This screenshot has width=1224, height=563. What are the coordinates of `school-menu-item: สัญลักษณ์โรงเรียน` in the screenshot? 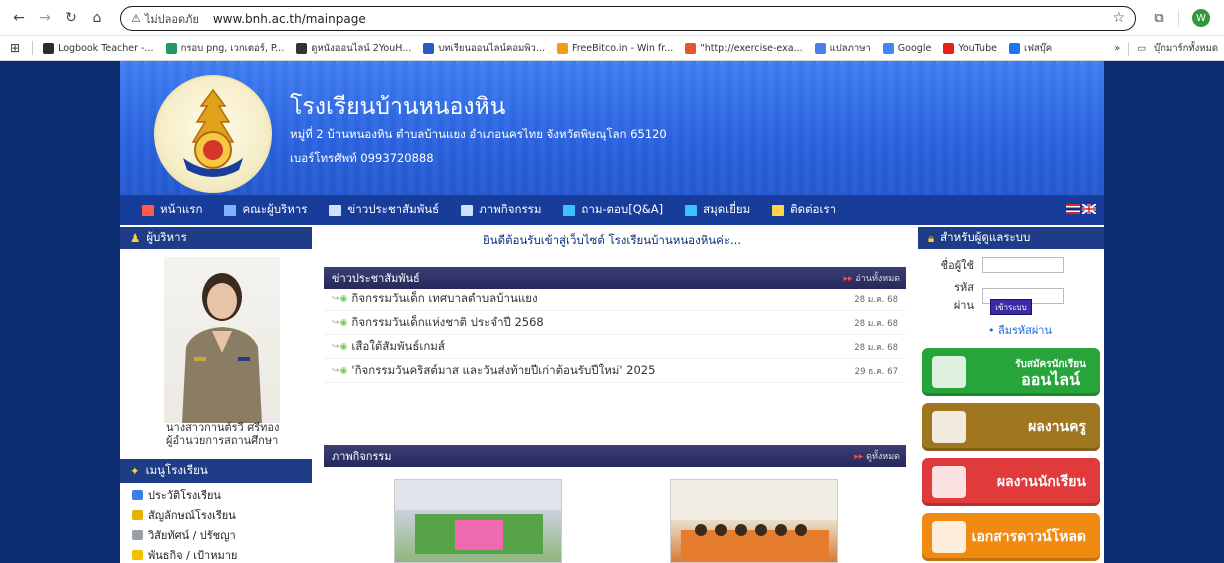 It's located at (184, 515).